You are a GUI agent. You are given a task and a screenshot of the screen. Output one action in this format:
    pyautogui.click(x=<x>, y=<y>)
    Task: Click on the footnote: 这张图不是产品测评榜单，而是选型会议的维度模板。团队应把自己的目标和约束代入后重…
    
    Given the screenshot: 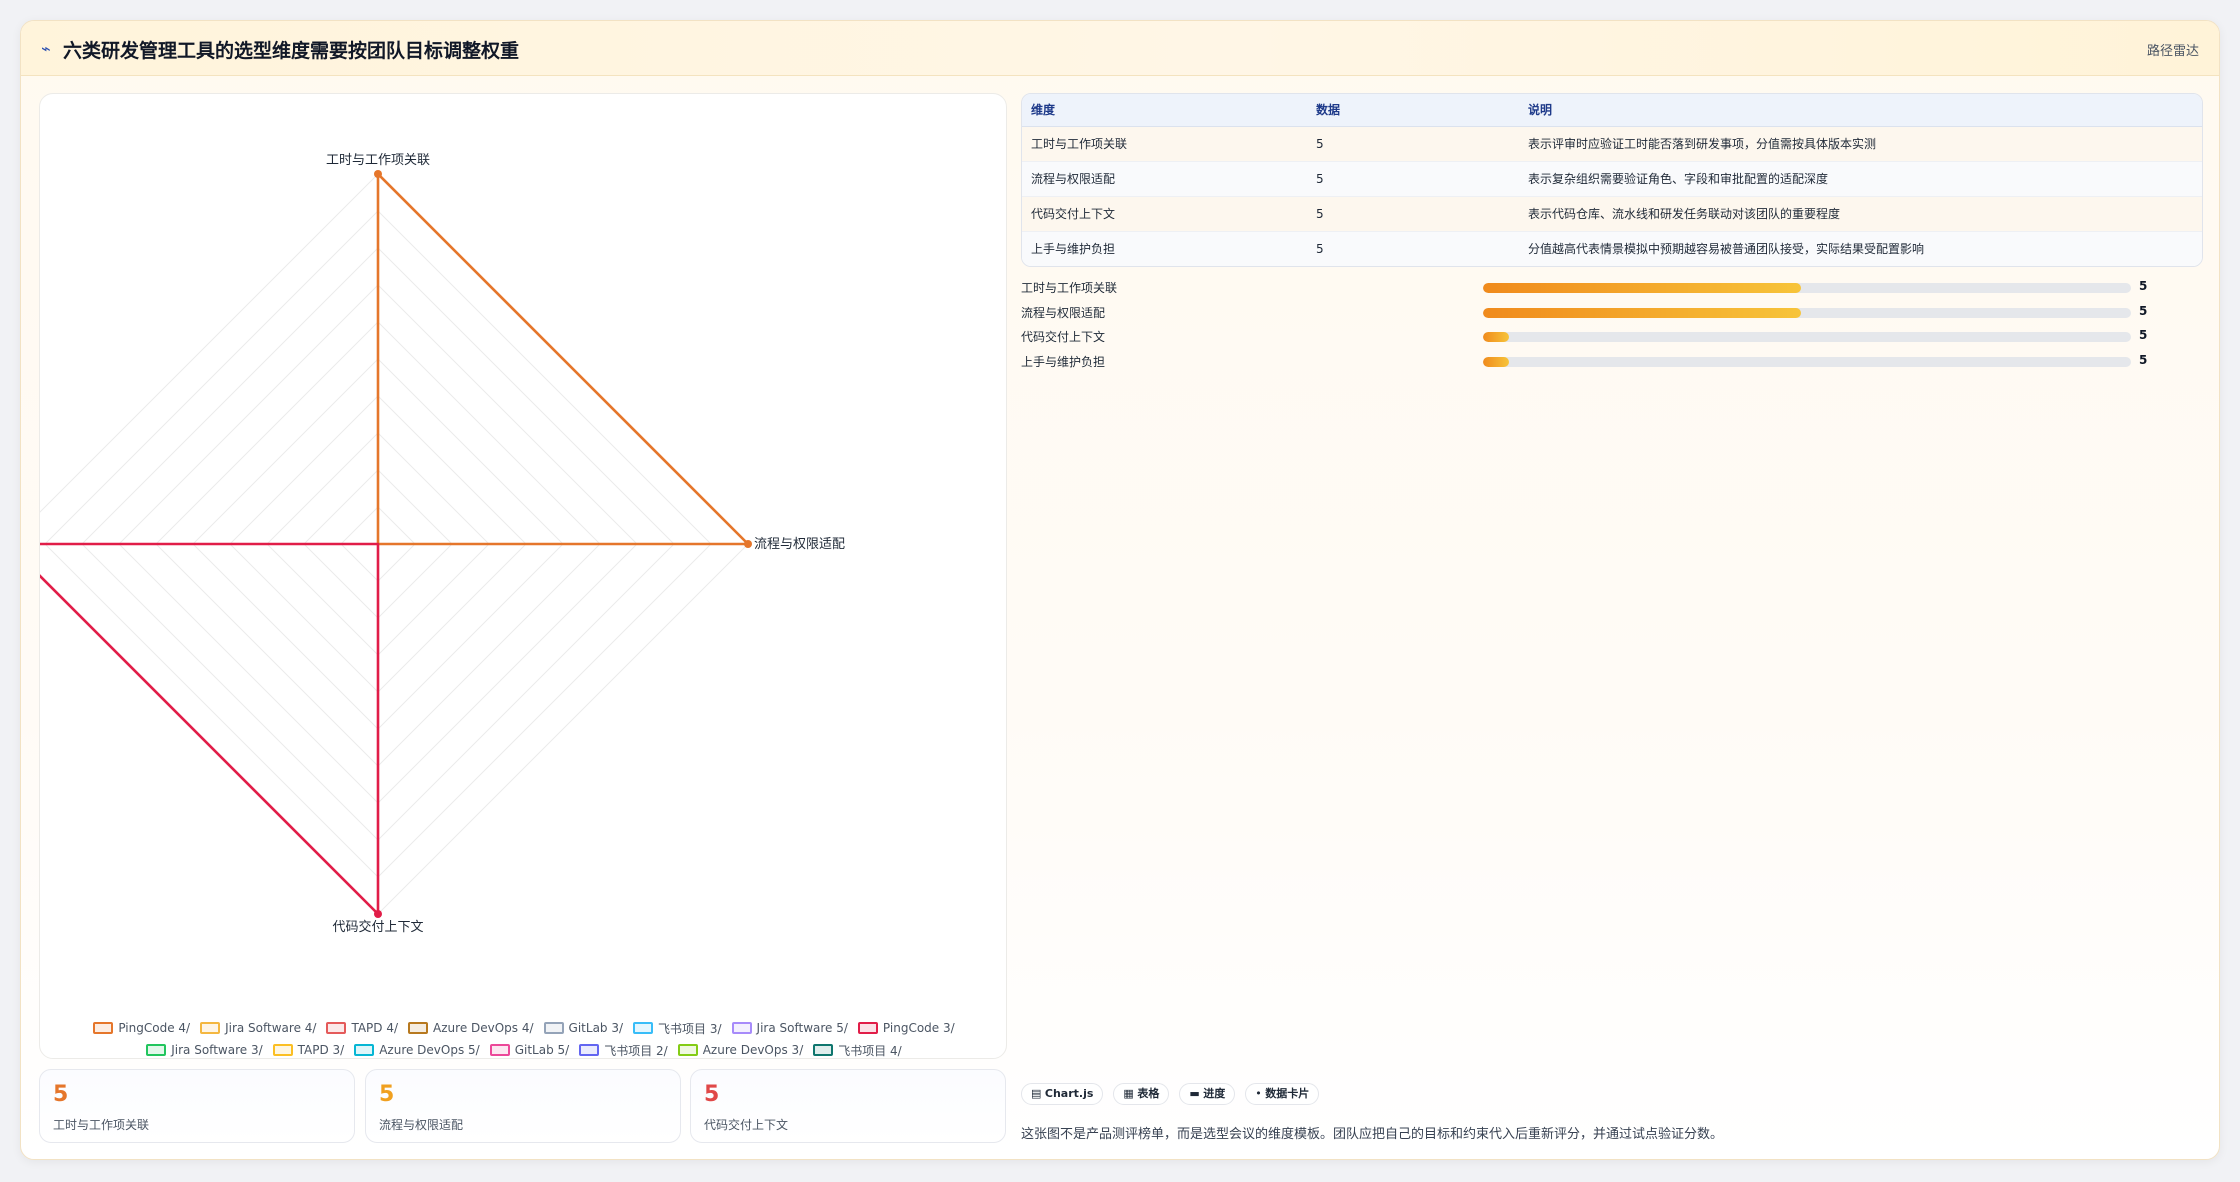 What is the action you would take?
    pyautogui.click(x=1372, y=1134)
    